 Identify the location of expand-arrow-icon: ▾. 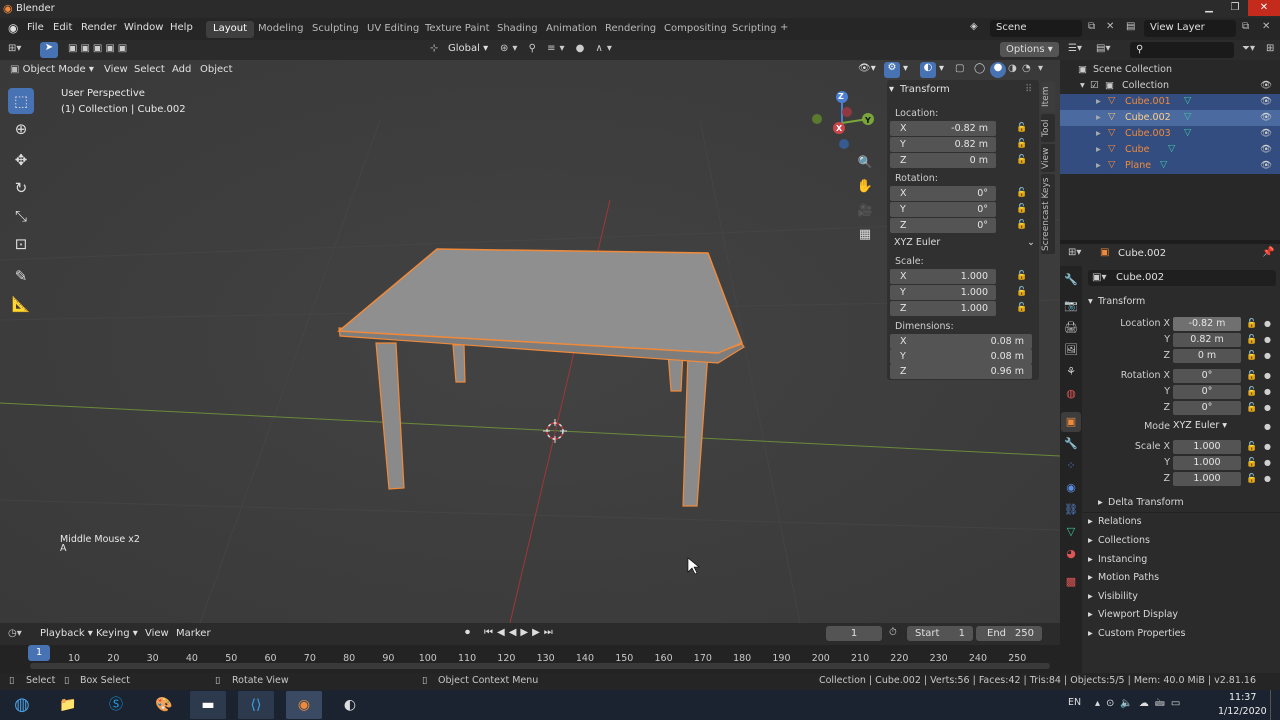
(1082, 85).